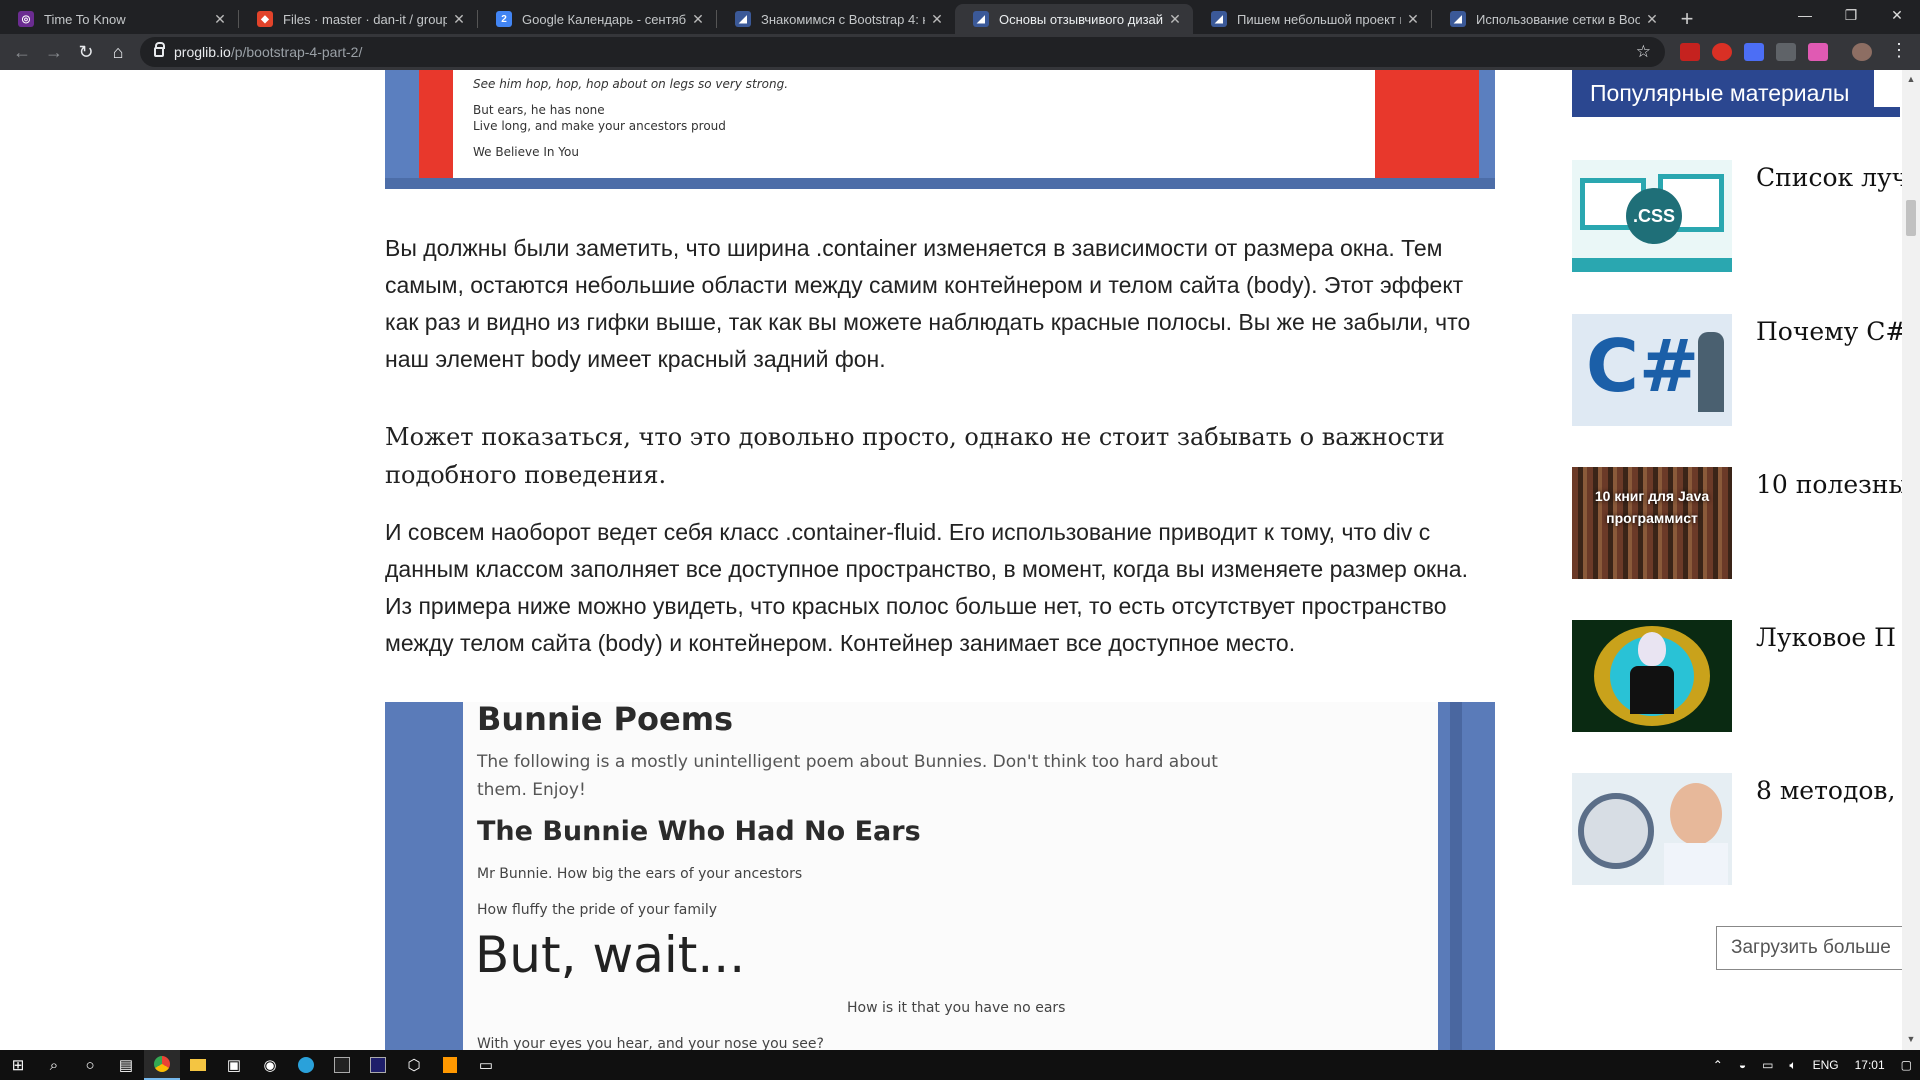 The image size is (1920, 1080). What do you see at coordinates (1736, 93) in the screenshot?
I see `popular-header: Популярные материалы` at bounding box center [1736, 93].